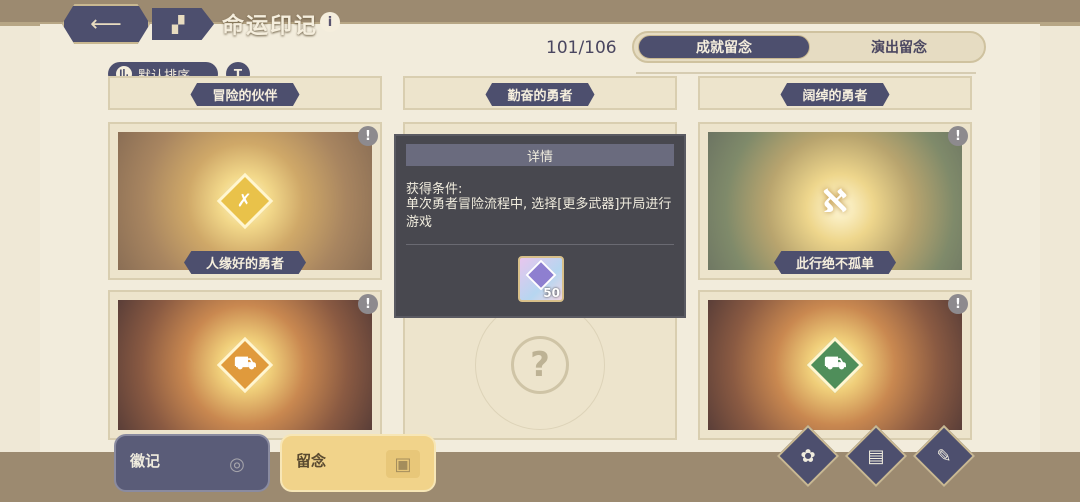 This screenshot has height=502, width=1080. What do you see at coordinates (808, 456) in the screenshot?
I see `flower-seal-icon: ✿` at bounding box center [808, 456].